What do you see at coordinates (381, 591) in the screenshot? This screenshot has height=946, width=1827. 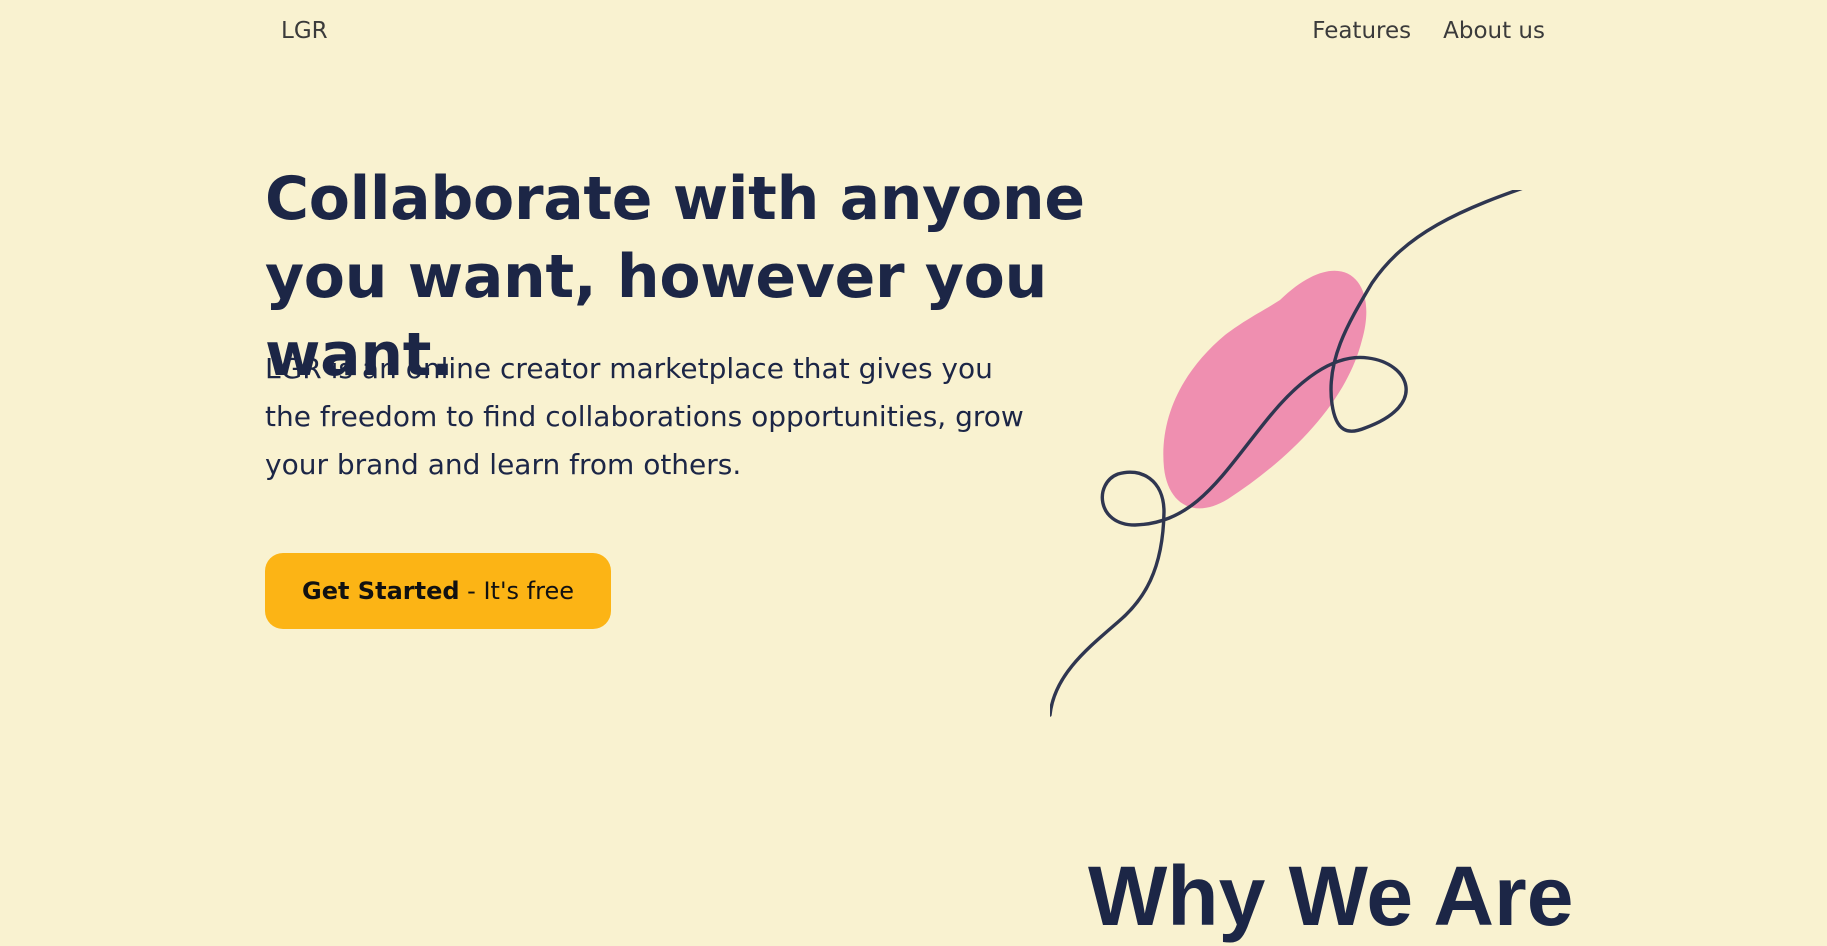 I see `cta-label: Get Started` at bounding box center [381, 591].